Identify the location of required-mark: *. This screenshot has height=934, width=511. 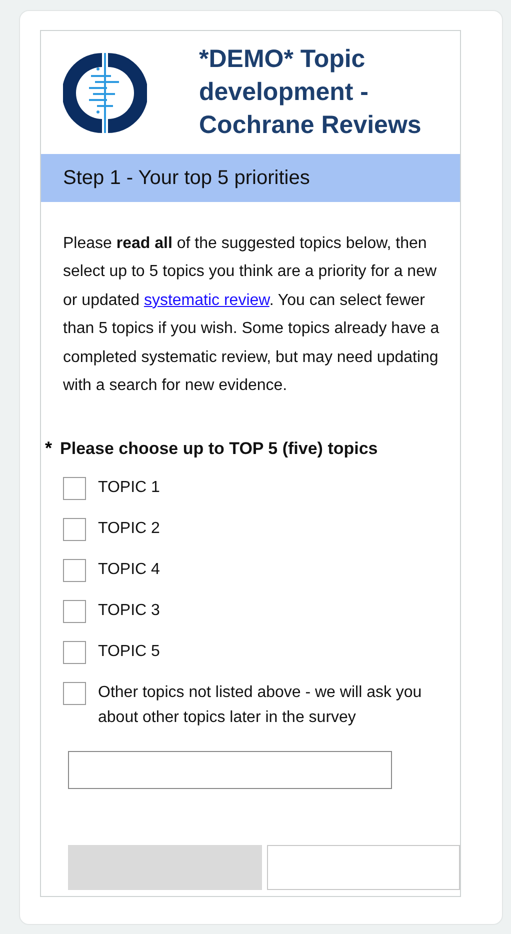
(48, 449).